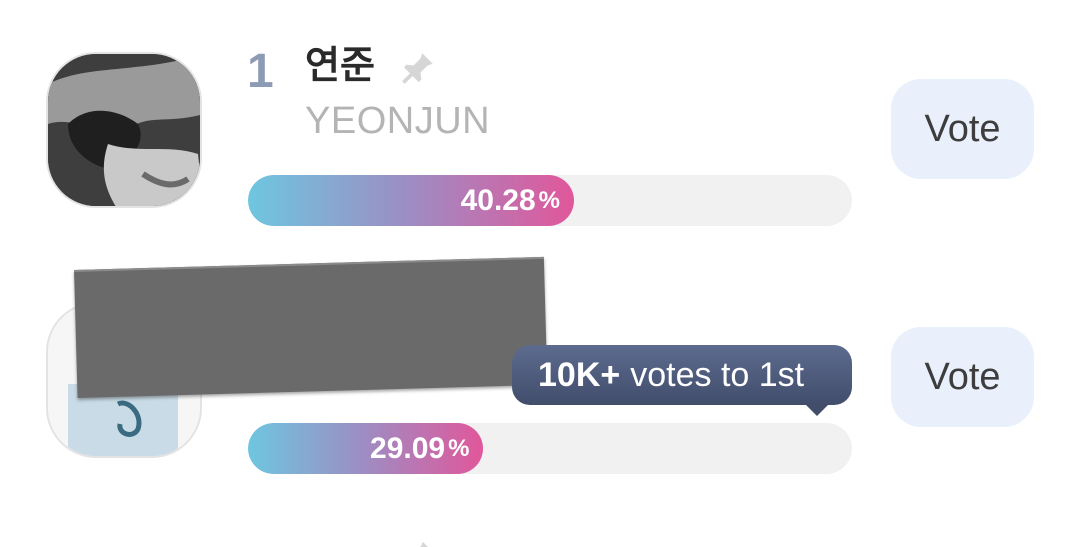  What do you see at coordinates (398, 121) in the screenshot?
I see `candidate-name-english: YEONJUN` at bounding box center [398, 121].